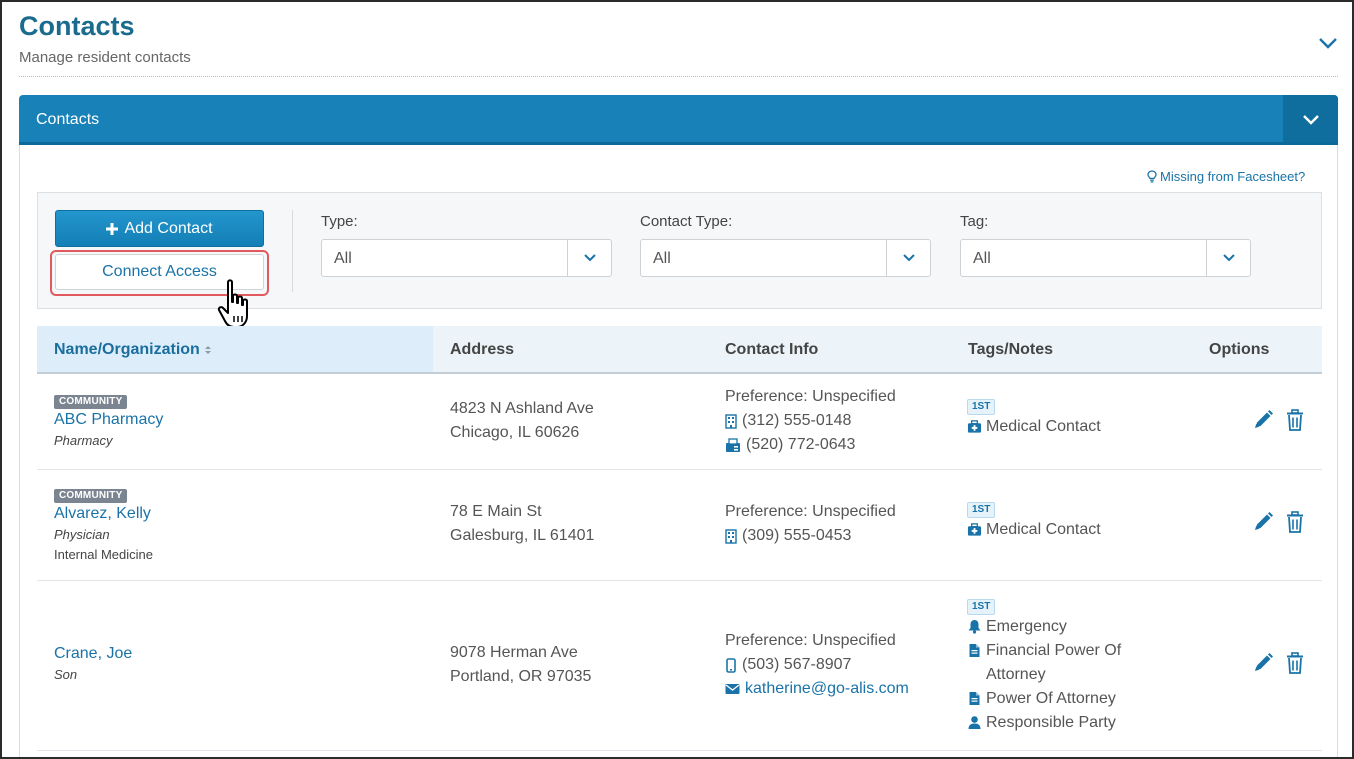  Describe the element at coordinates (801, 444) in the screenshot. I see `fax-number: (520) 772-0643` at that location.